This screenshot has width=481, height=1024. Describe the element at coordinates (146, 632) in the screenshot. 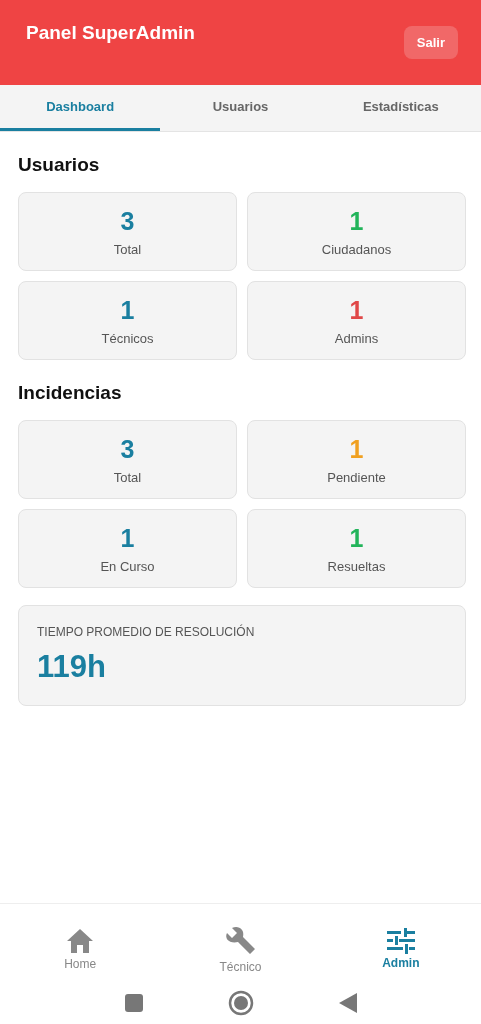

I see `average-label: TIEMPO PROMEDIO DE RESOLUCIÓN` at that location.